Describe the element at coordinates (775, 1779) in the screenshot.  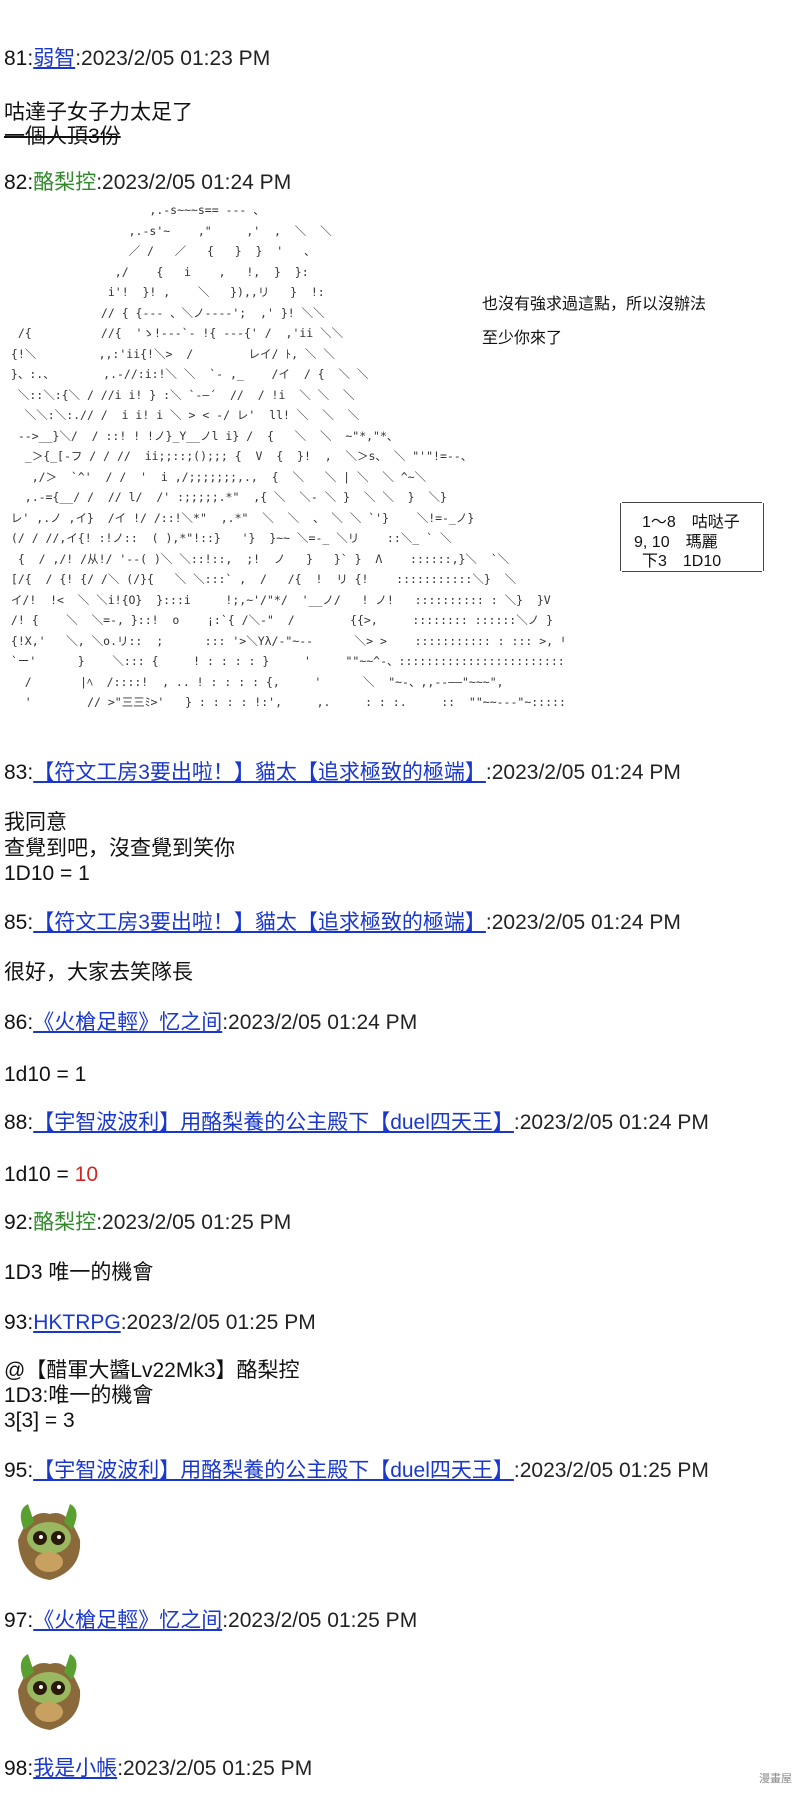
I see `site-watermark: 漫畫屋` at that location.